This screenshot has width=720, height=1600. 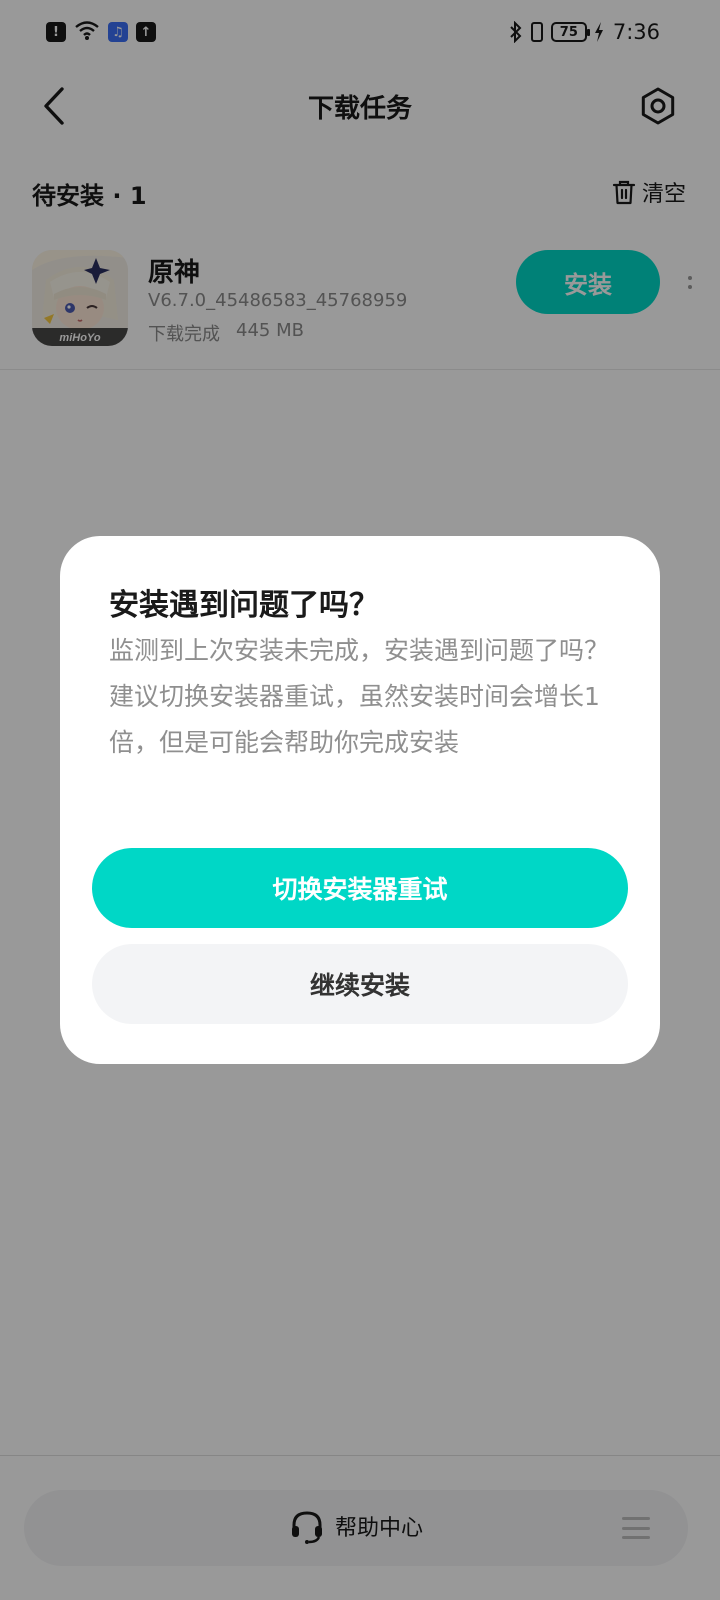 I want to click on dialog-title: 安装遇到问题了吗？, so click(x=244, y=605).